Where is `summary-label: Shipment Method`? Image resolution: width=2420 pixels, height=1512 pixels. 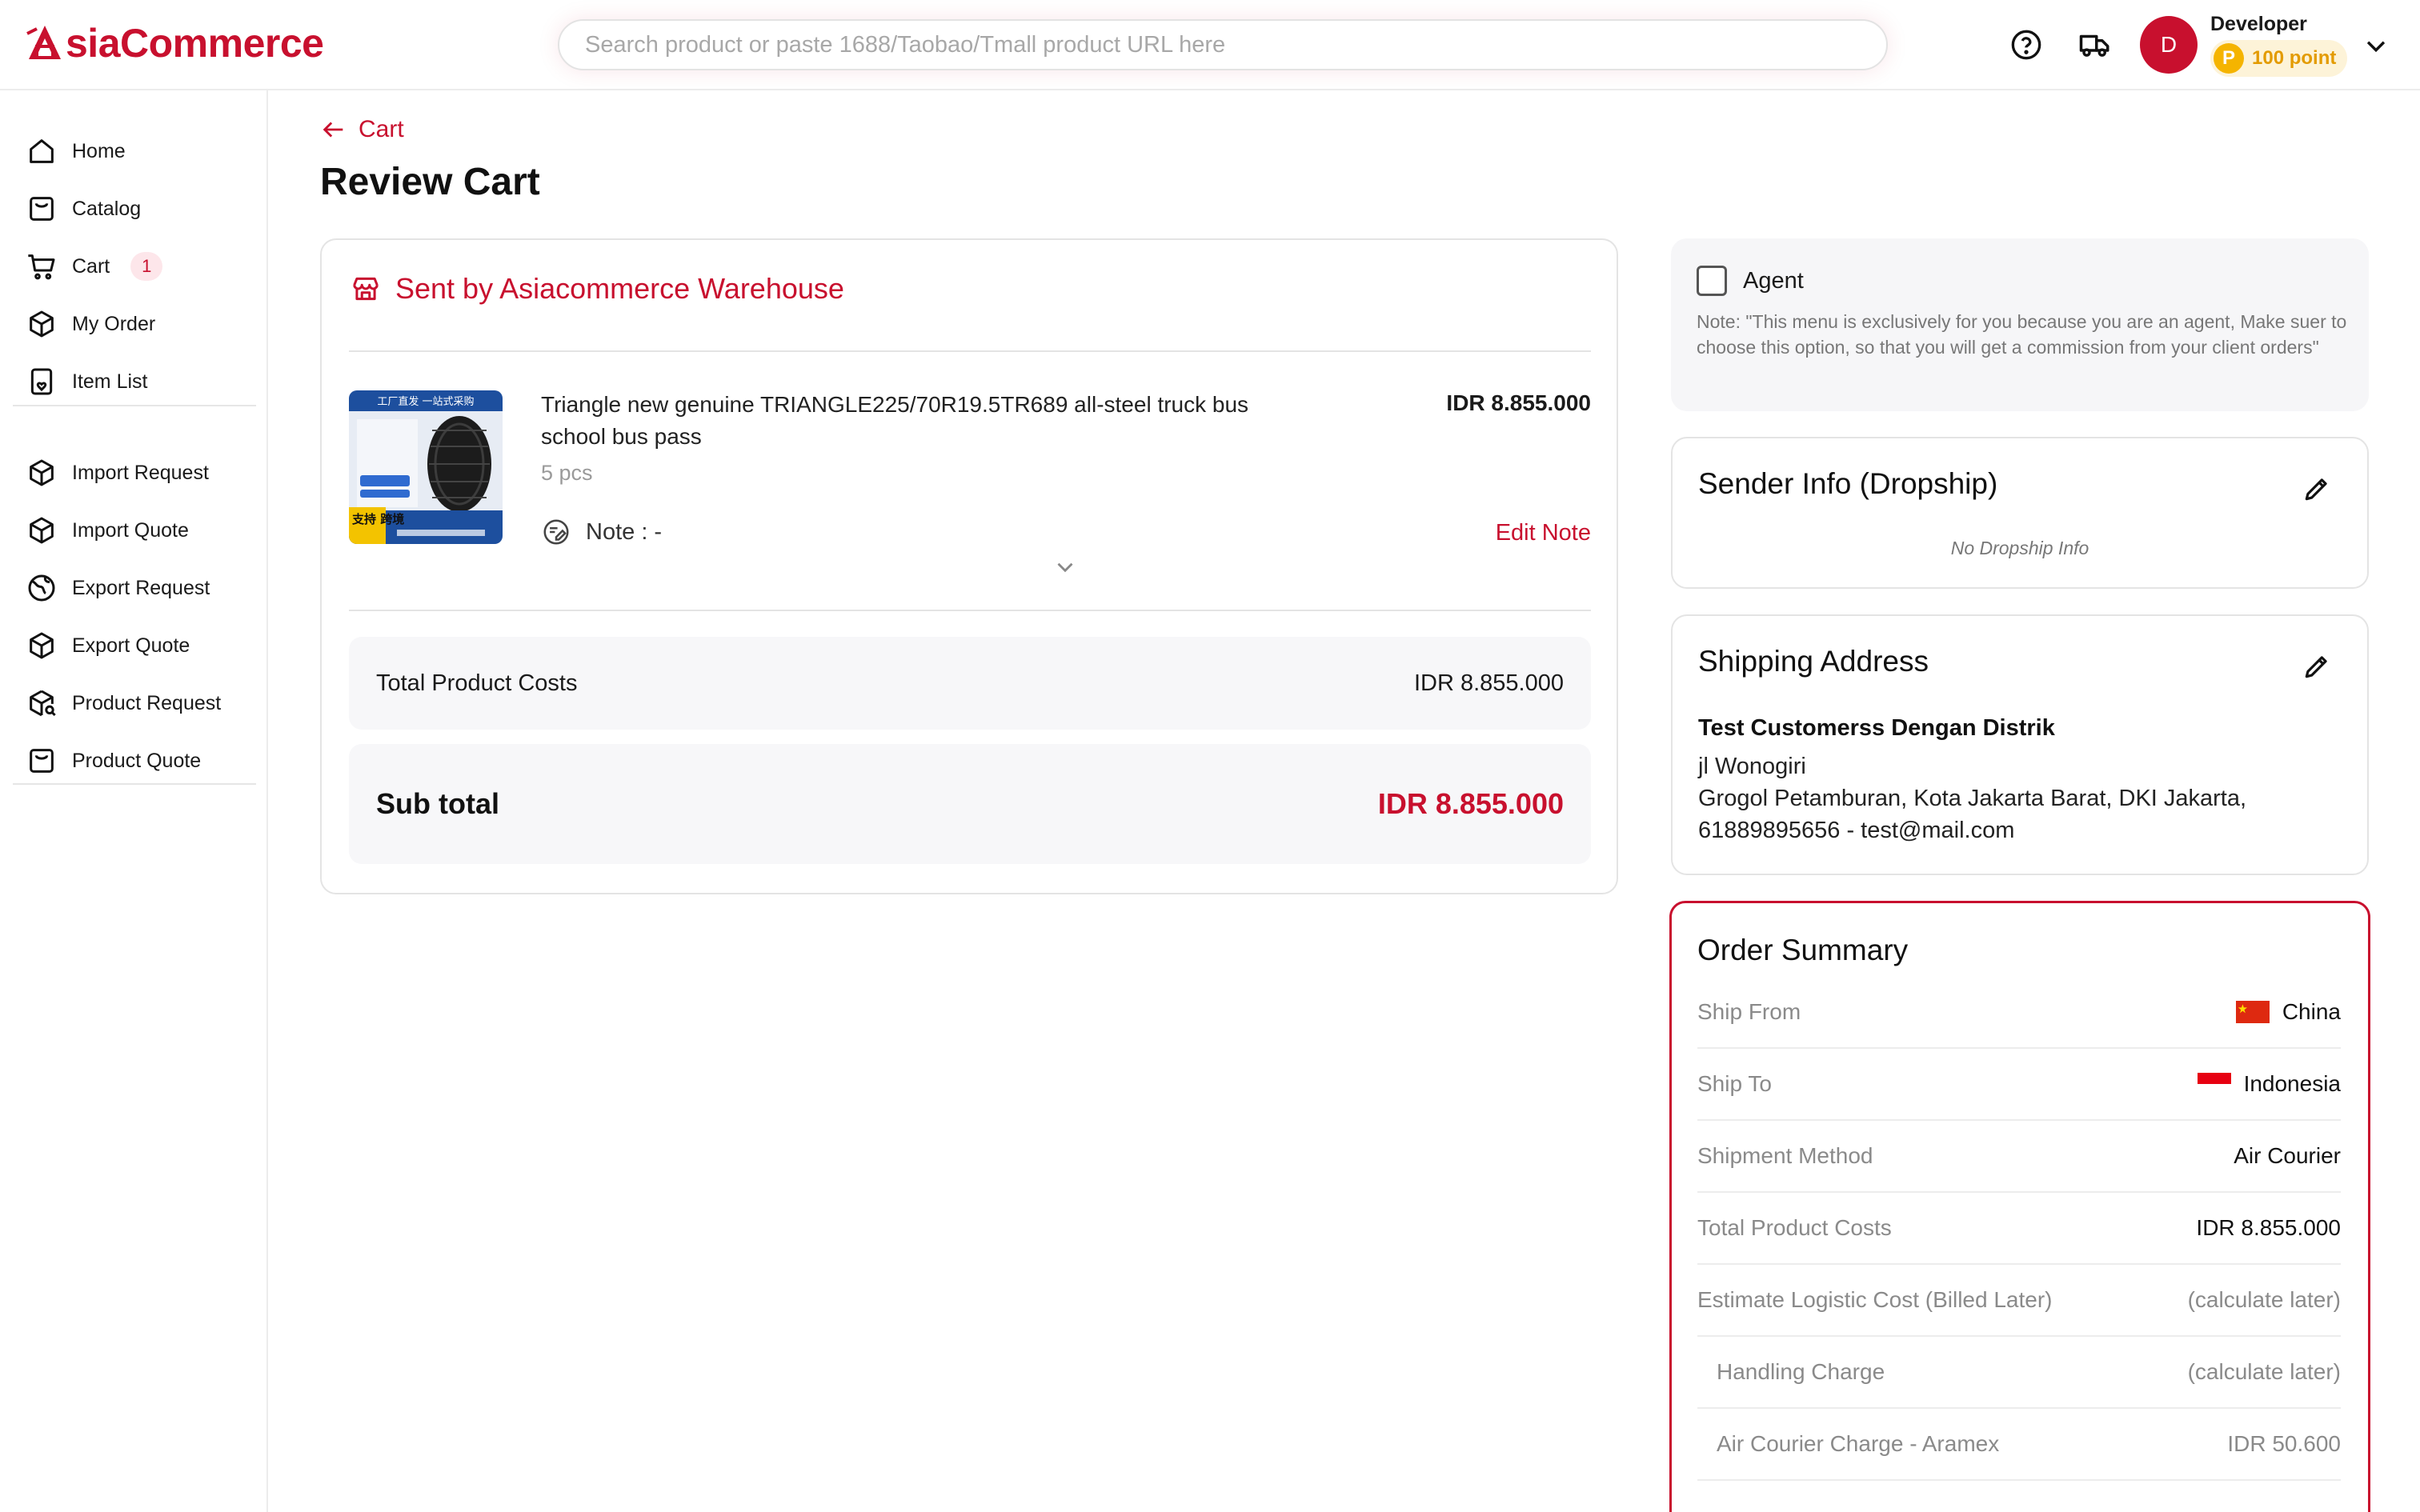 summary-label: Shipment Method is located at coordinates (1785, 1155).